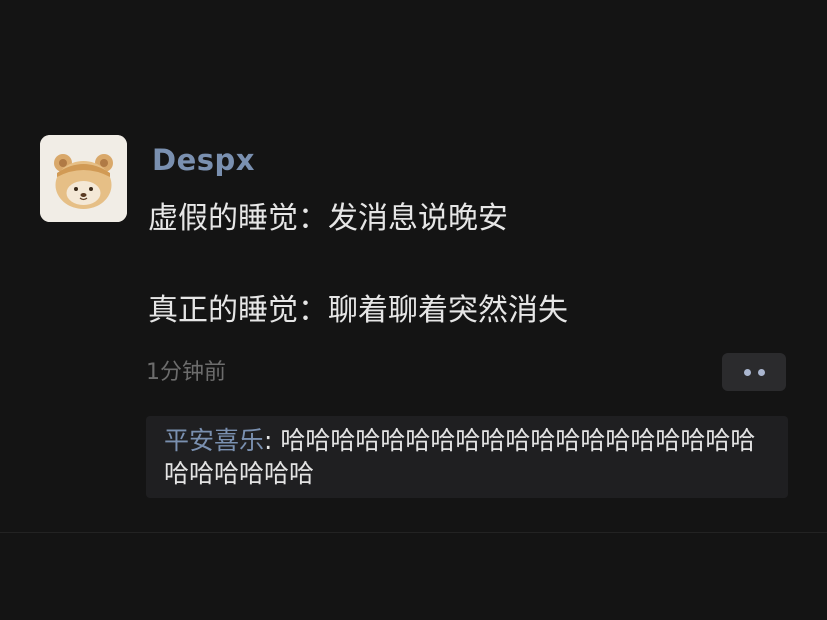 Image resolution: width=827 pixels, height=620 pixels. What do you see at coordinates (214, 440) in the screenshot?
I see `commenter-name: 平安喜乐` at bounding box center [214, 440].